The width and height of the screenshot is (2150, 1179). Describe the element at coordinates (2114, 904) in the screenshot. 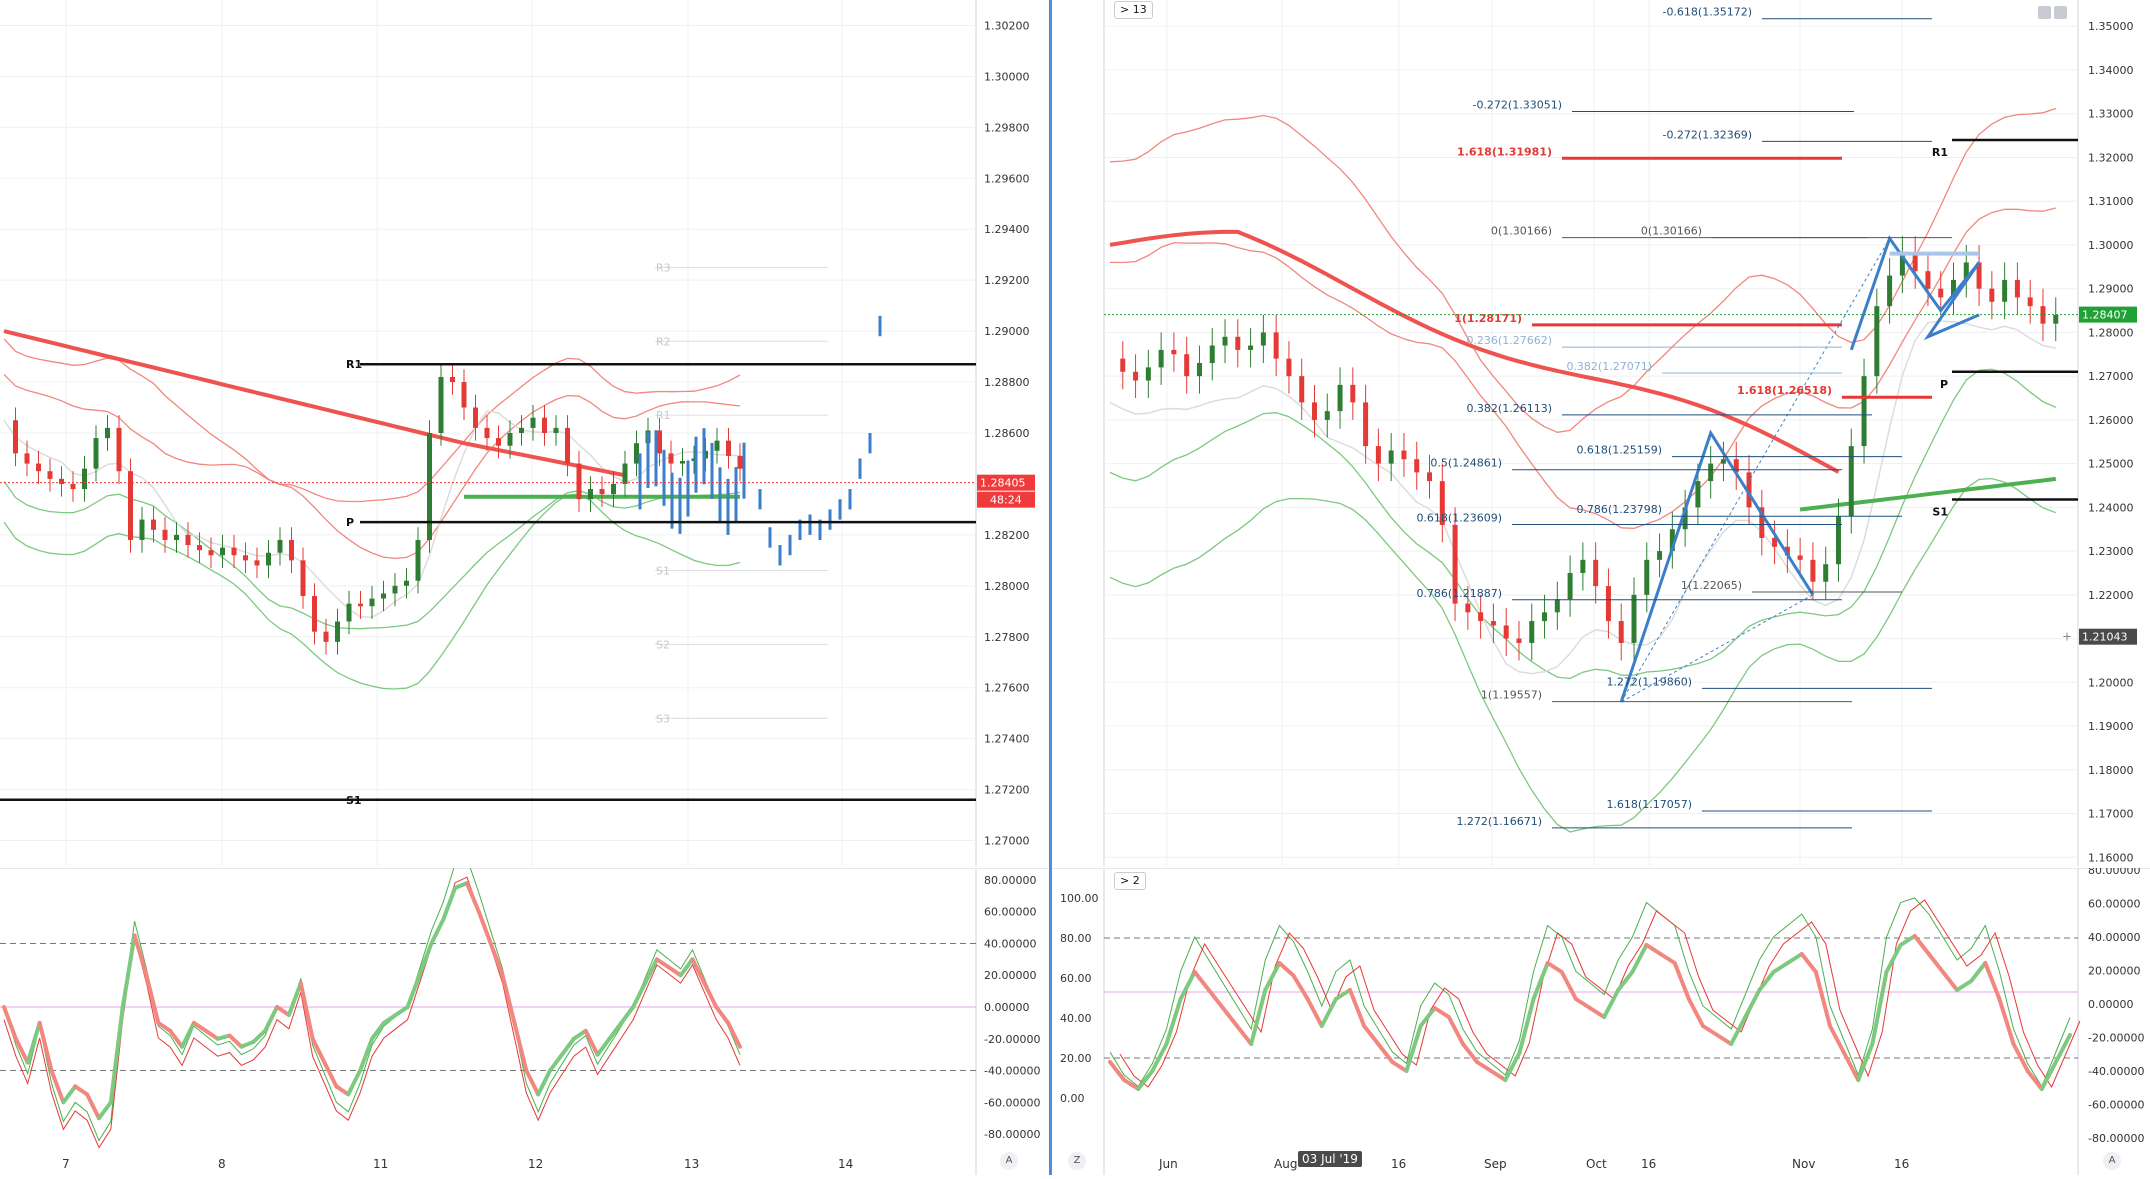

I see `y-tick-label-right: 60.00000` at that location.